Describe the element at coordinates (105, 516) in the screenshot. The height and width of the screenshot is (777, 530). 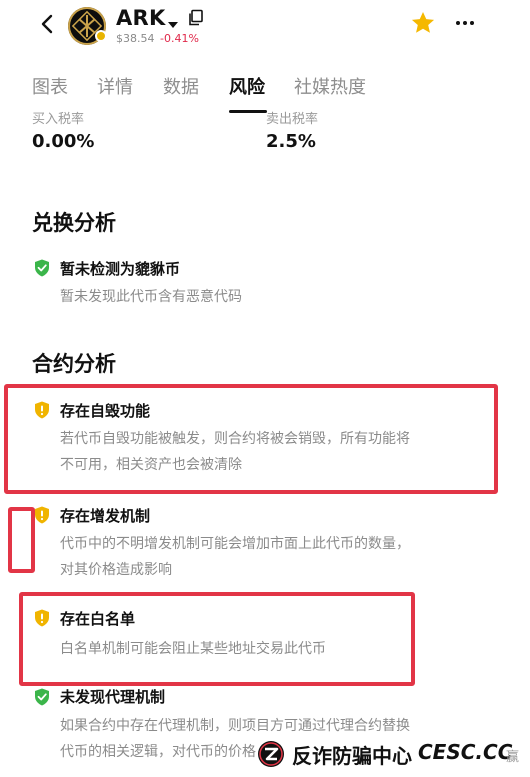
I see `mint-function-title: 存在增发机制` at that location.